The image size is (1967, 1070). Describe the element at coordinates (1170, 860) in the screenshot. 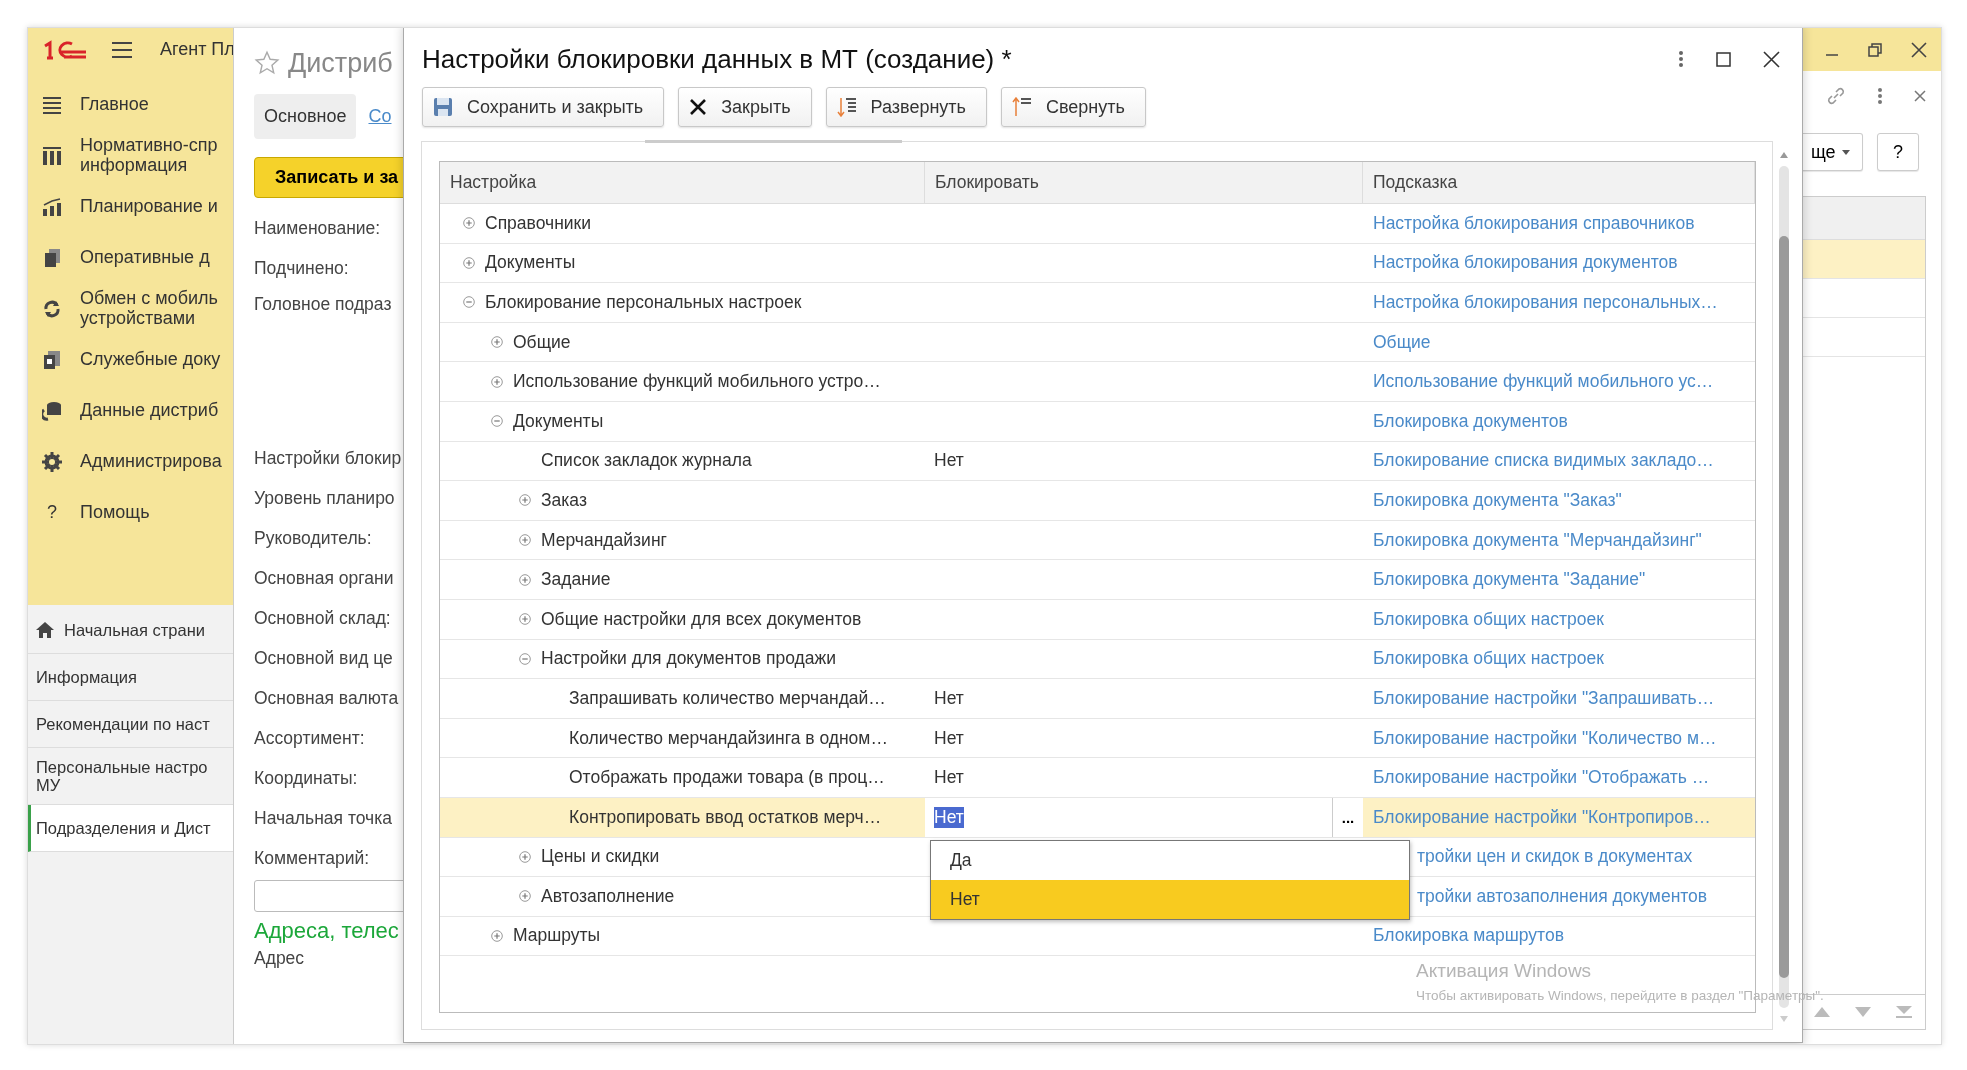

I see `dropdown-option: Да` at that location.